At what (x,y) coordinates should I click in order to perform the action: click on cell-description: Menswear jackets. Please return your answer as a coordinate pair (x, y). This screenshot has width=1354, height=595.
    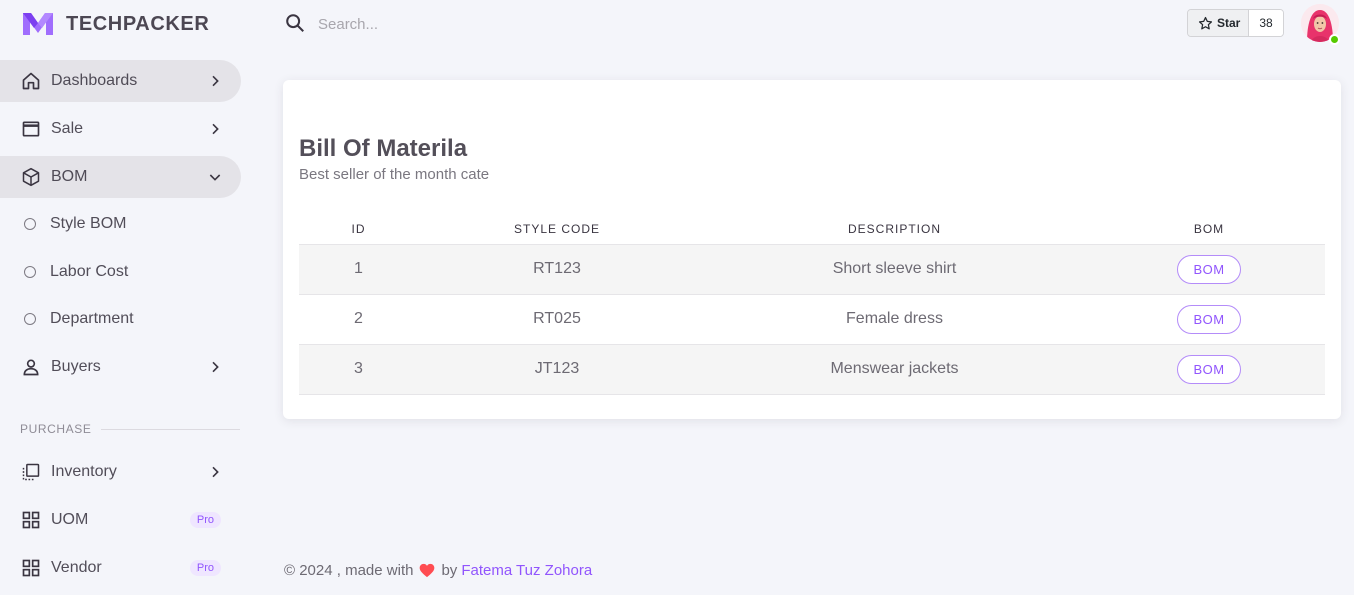
    Looking at the image, I should click on (894, 369).